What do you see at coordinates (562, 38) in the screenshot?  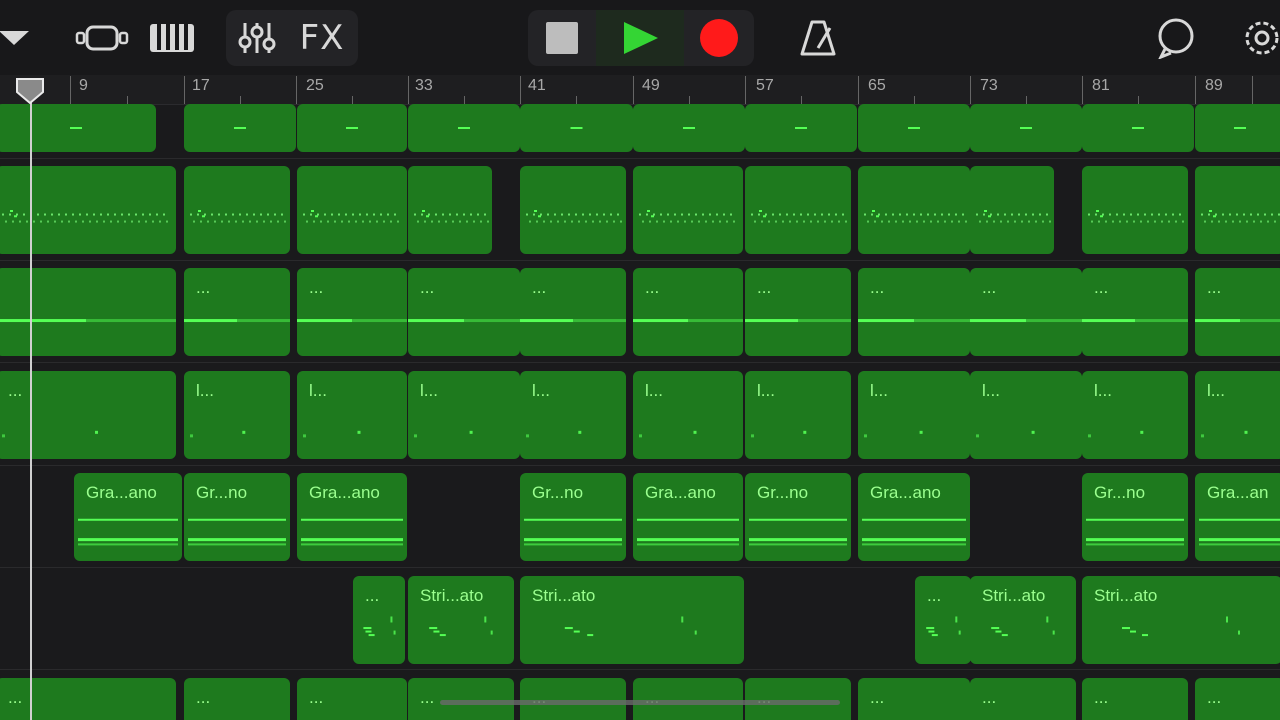 I see `stop-button` at bounding box center [562, 38].